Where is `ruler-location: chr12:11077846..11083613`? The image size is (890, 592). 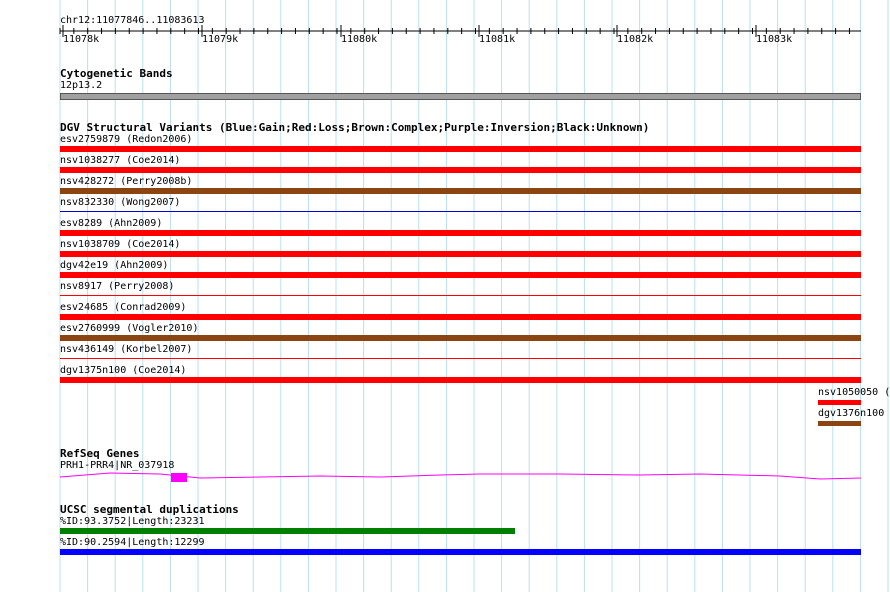 ruler-location: chr12:11077846..11083613 is located at coordinates (132, 20).